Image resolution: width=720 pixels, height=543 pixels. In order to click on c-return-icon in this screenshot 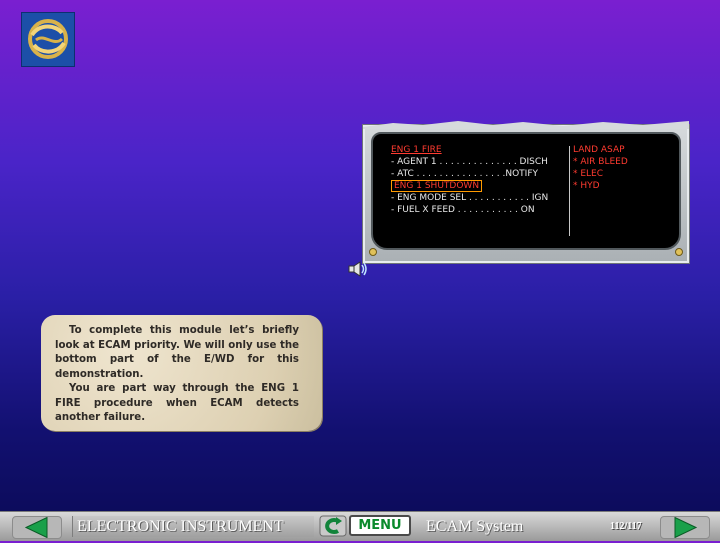, I will do `click(333, 526)`.